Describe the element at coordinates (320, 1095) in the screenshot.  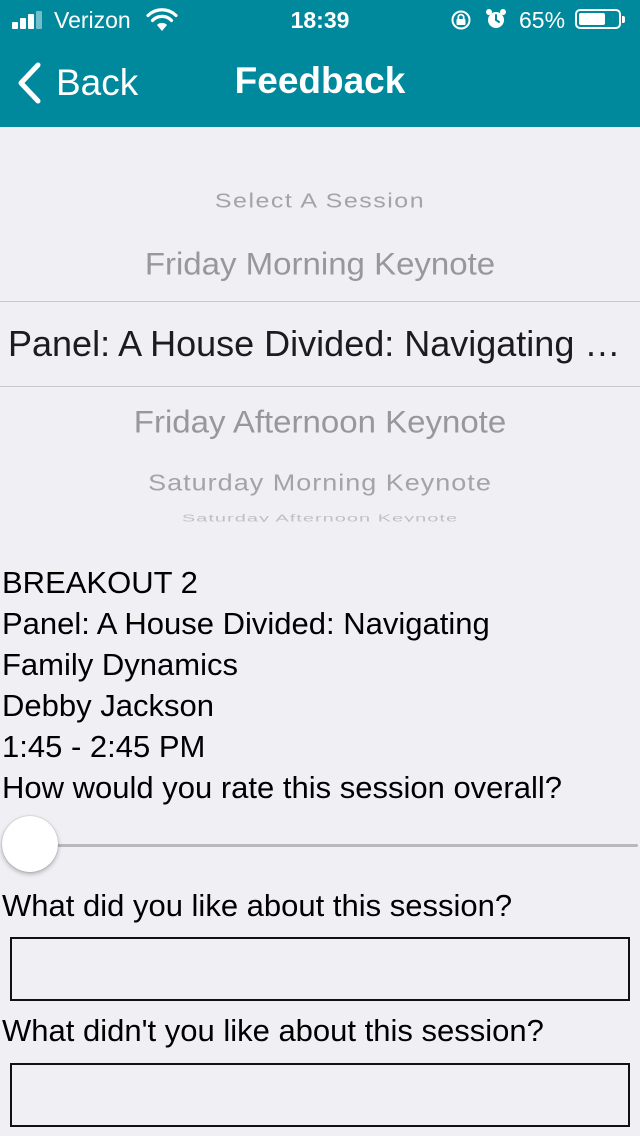
I see `disliked-input` at that location.